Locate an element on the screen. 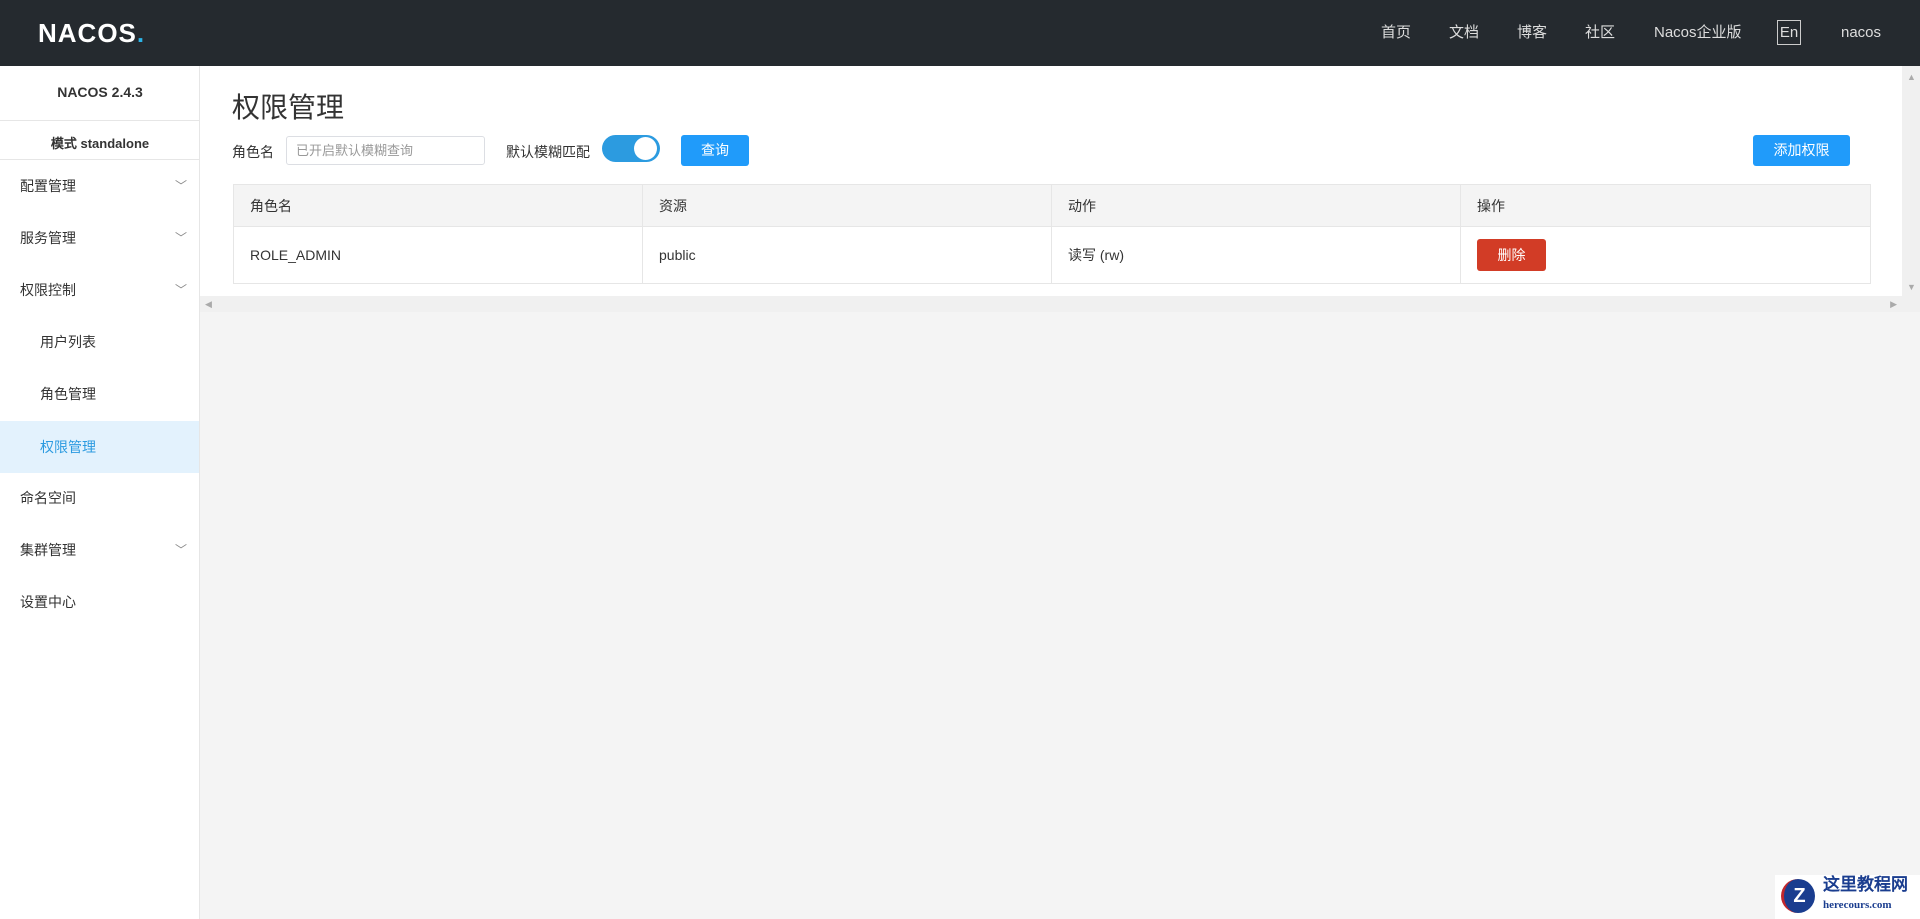 The height and width of the screenshot is (919, 1920). scroll-up-icon: ▲ is located at coordinates (1911, 77).